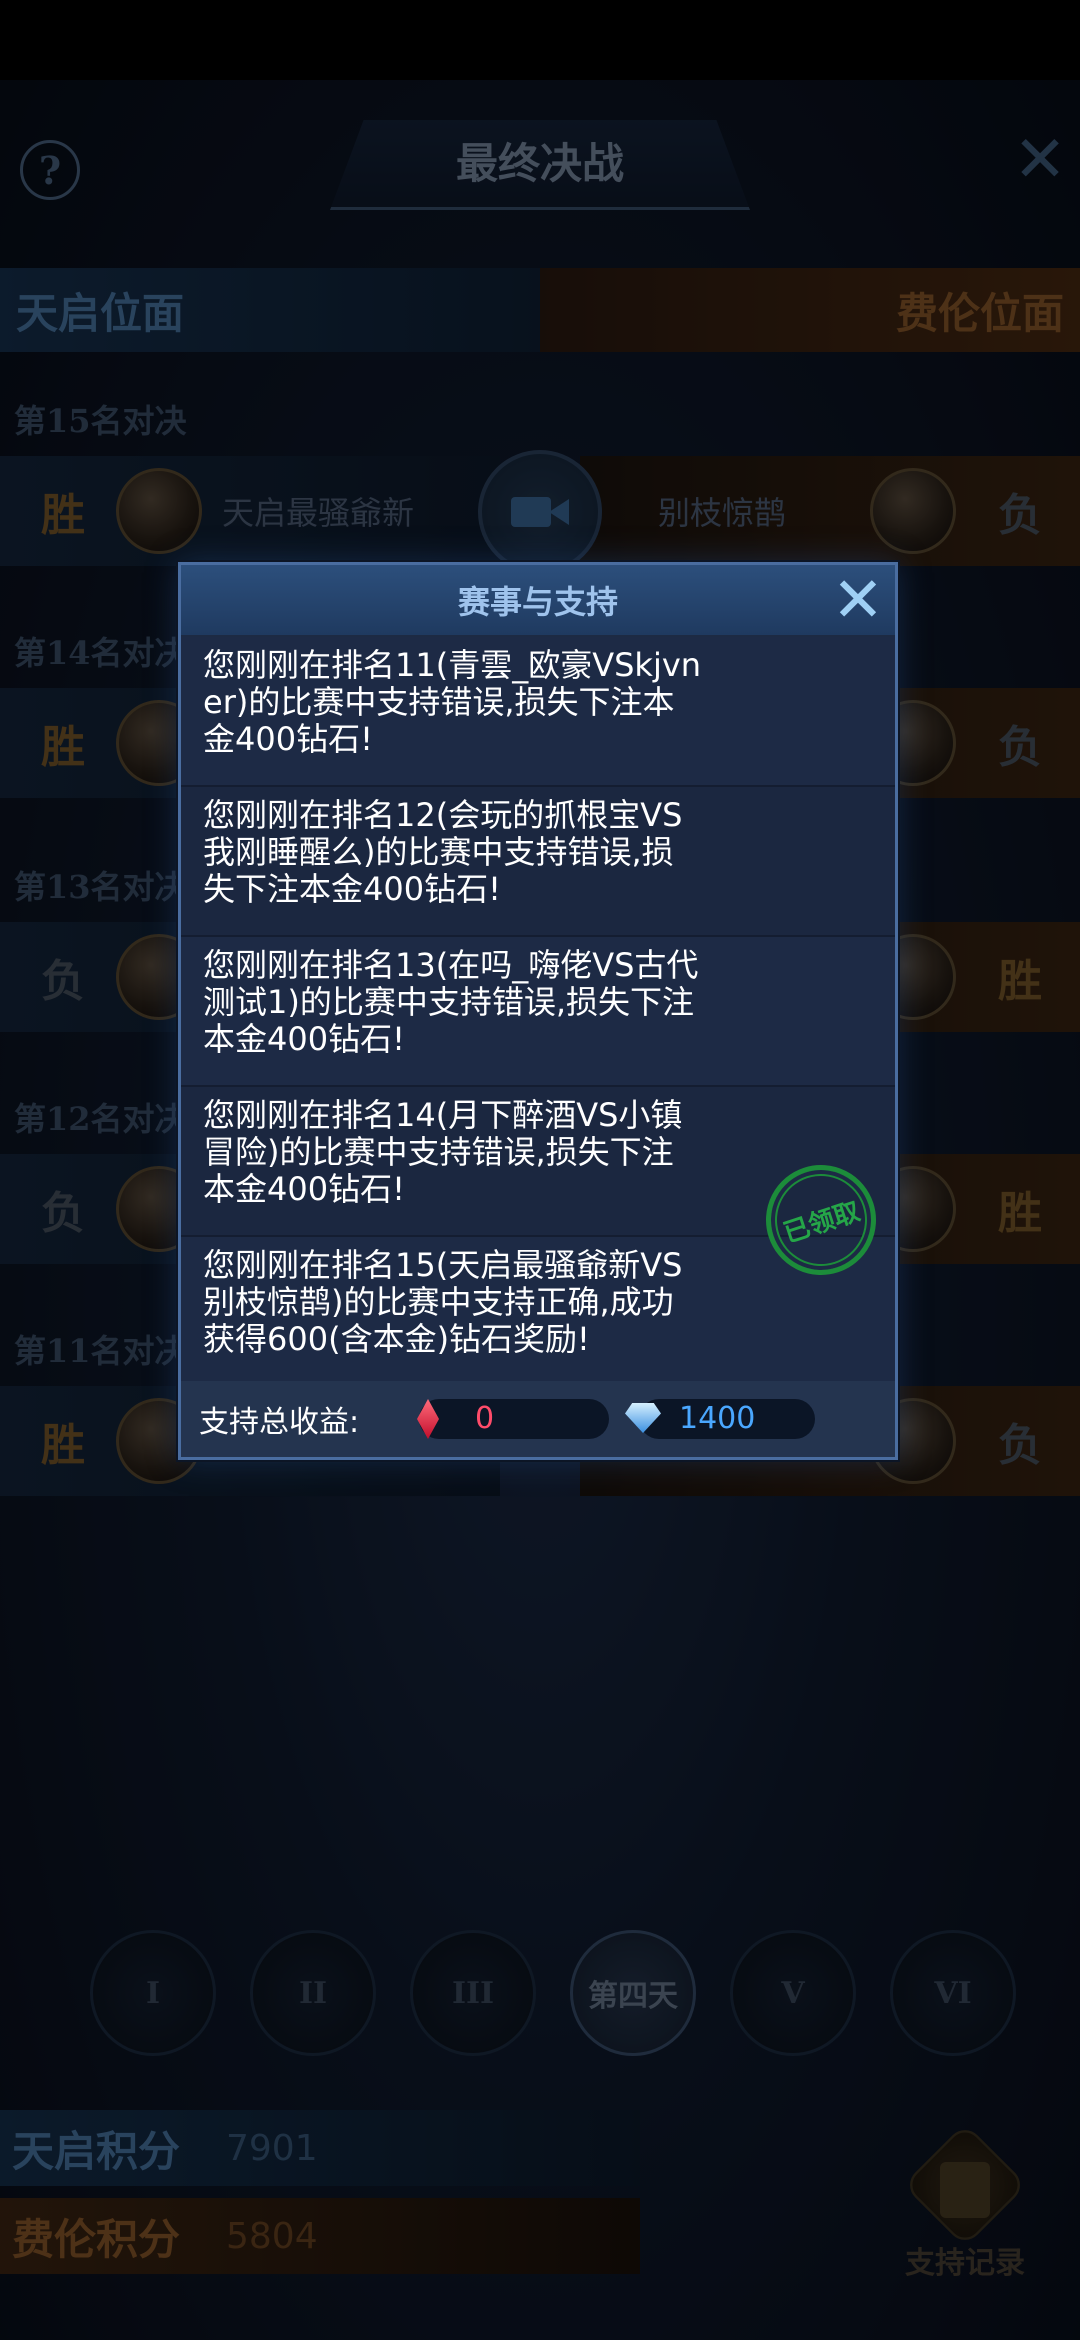 The height and width of the screenshot is (2340, 1080). Describe the element at coordinates (513, 1419) in the screenshot. I see `ruby-earnings: 0` at that location.